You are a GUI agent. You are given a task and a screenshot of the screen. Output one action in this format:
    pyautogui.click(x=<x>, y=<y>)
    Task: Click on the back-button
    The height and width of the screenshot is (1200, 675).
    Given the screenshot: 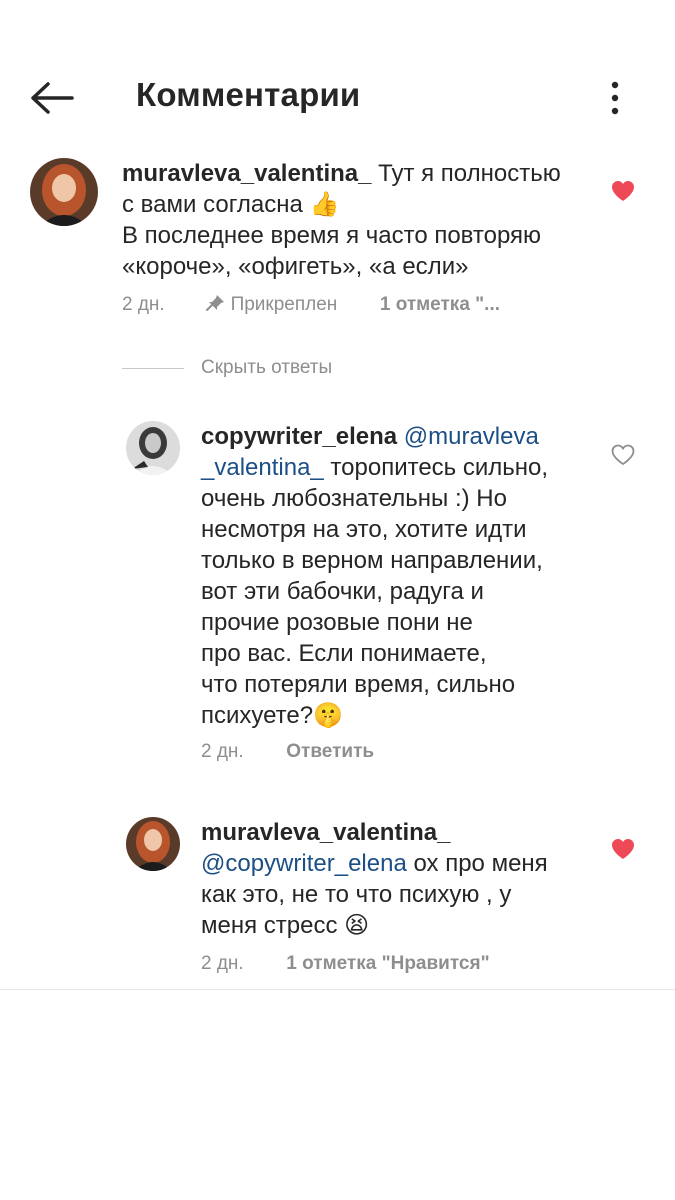 What is the action you would take?
    pyautogui.click(x=53, y=98)
    